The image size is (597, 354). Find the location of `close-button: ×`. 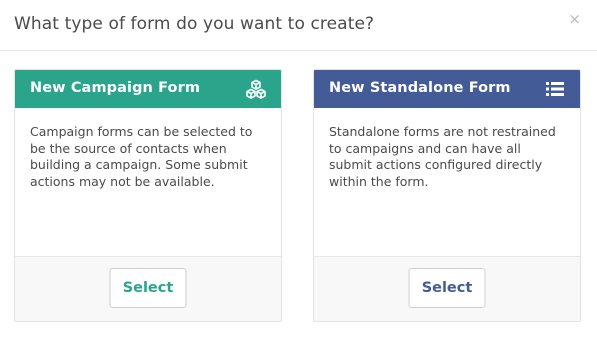

close-button: × is located at coordinates (574, 19).